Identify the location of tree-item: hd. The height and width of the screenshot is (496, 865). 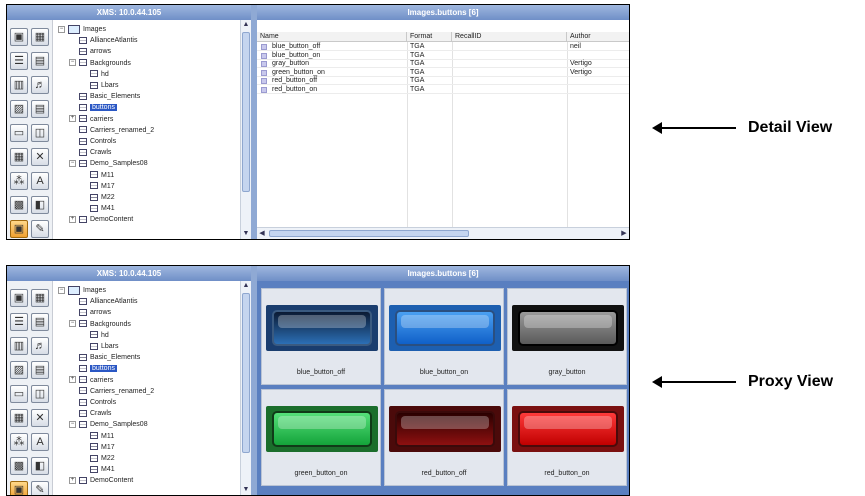
(94, 74).